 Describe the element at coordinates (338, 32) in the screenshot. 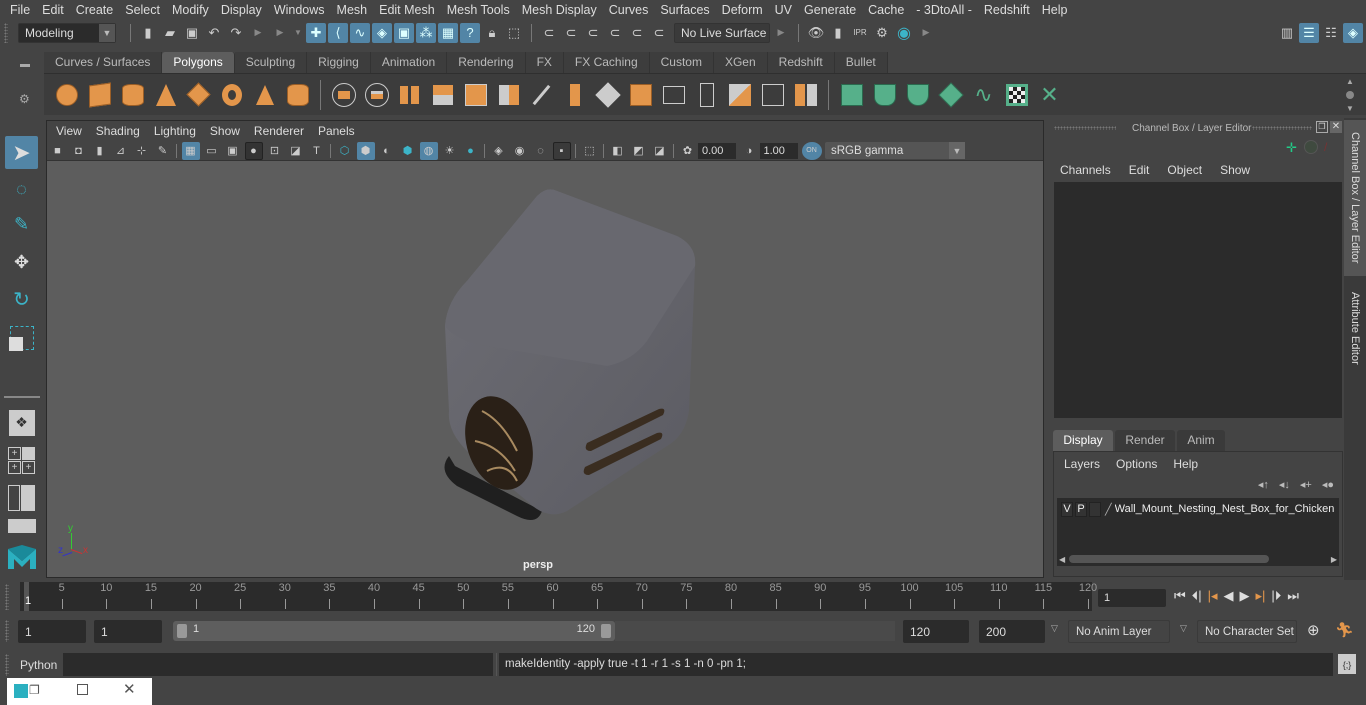

I see `select-by-object-icon: ⟨` at that location.